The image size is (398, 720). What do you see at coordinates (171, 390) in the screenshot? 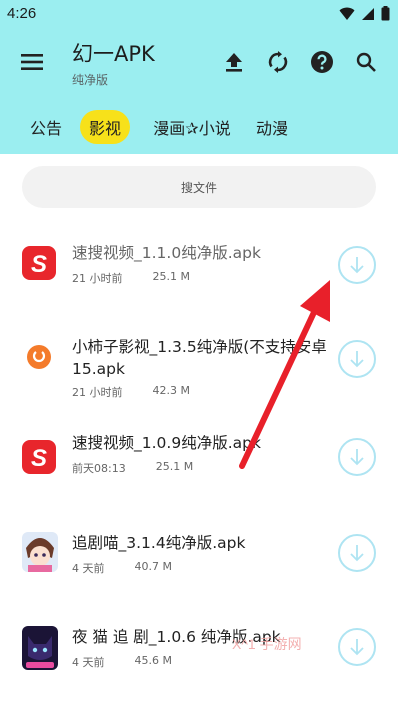
I see `file-size: 42.3 M` at bounding box center [171, 390].